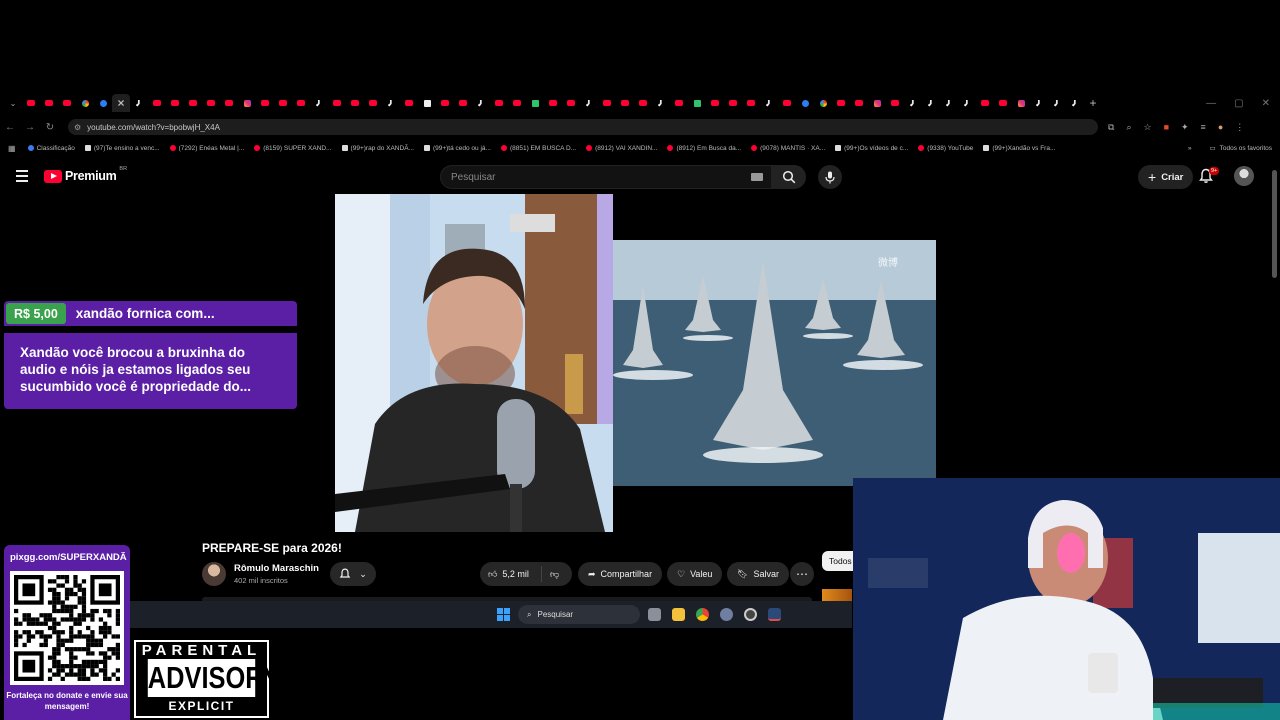 This screenshot has width=1280, height=720. I want to click on warships-image, so click(774, 363).